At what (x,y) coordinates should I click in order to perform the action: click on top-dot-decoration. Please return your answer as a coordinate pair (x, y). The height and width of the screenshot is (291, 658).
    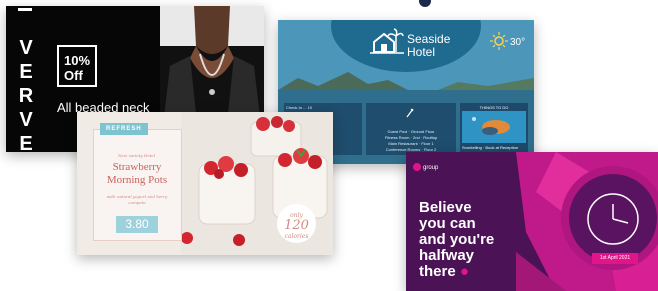
    Looking at the image, I should click on (425, 3).